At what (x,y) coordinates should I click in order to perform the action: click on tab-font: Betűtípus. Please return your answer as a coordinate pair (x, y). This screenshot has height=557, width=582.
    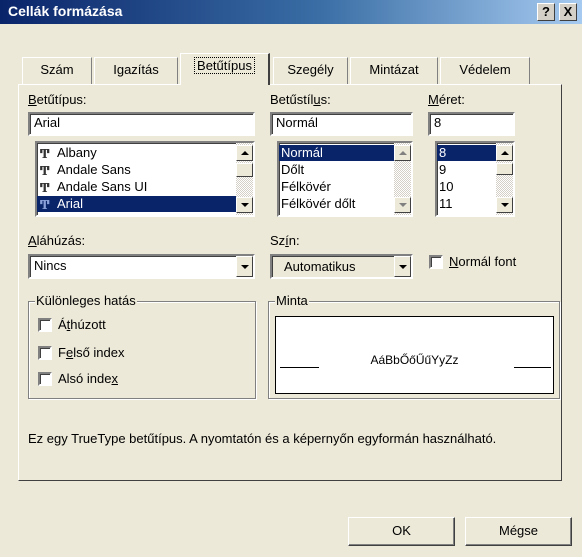
    Looking at the image, I should click on (225, 69).